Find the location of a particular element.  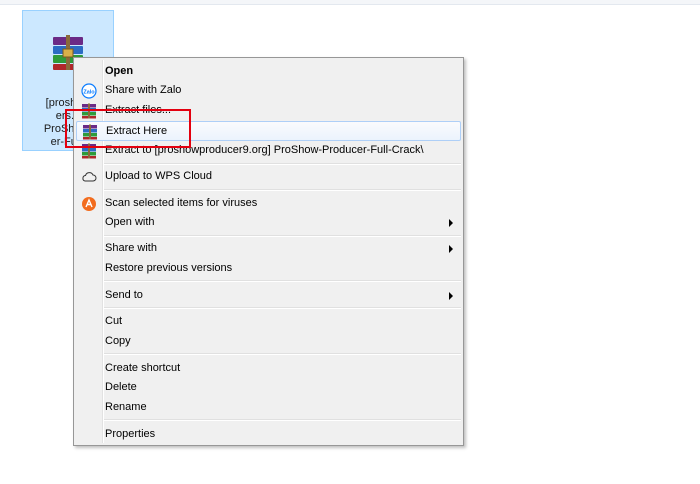

window-top-strip is located at coordinates (350, 2).